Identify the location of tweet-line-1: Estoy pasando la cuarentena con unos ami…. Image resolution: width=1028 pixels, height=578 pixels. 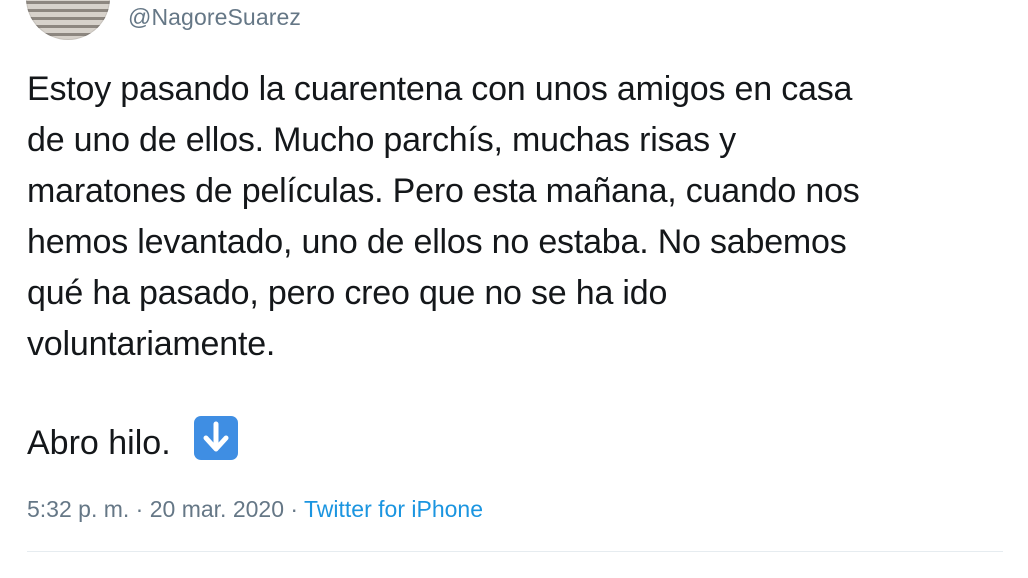
(440, 89).